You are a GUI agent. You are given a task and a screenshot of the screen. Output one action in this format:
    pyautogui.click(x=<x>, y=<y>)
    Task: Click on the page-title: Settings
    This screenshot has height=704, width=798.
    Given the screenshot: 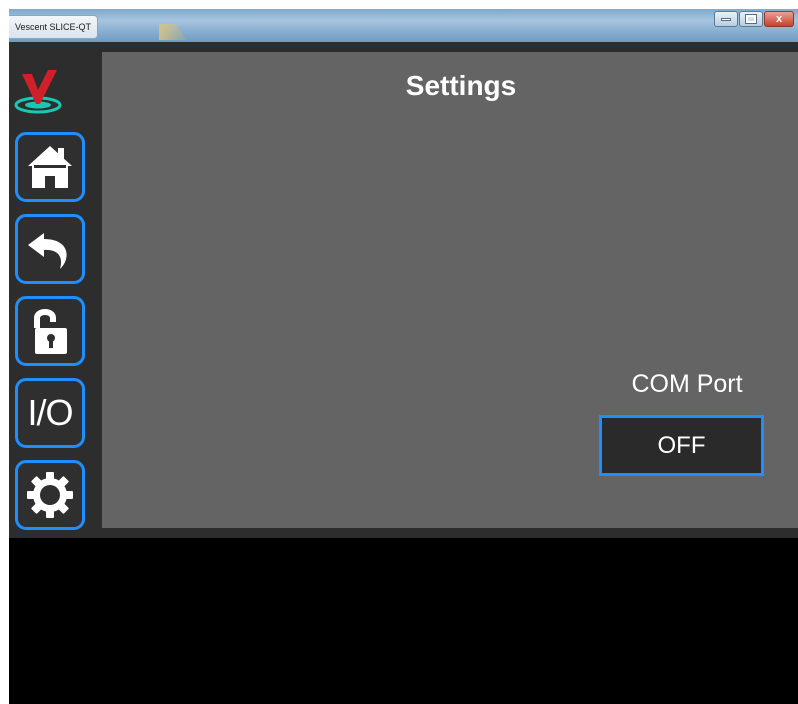 What is the action you would take?
    pyautogui.click(x=461, y=85)
    